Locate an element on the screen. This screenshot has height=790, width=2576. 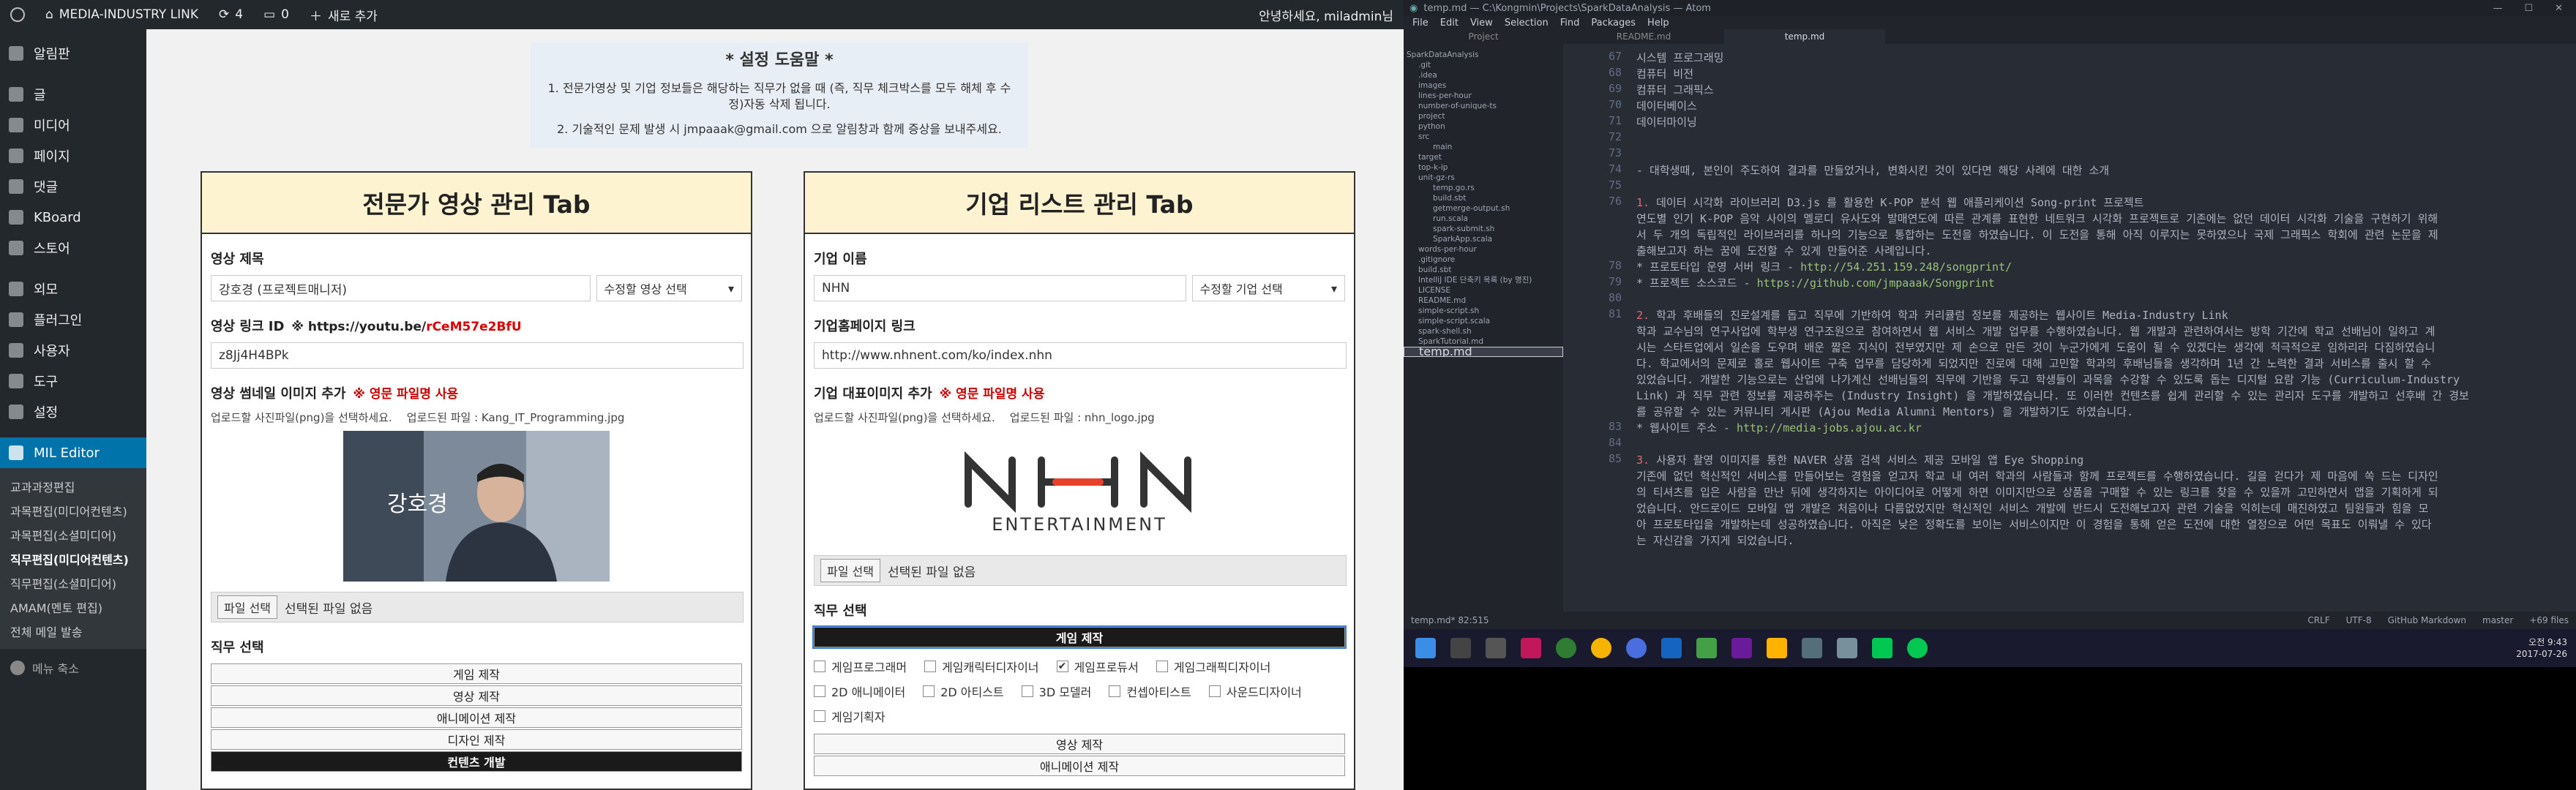
checkbox-checked: ✔ is located at coordinates (1062, 666).